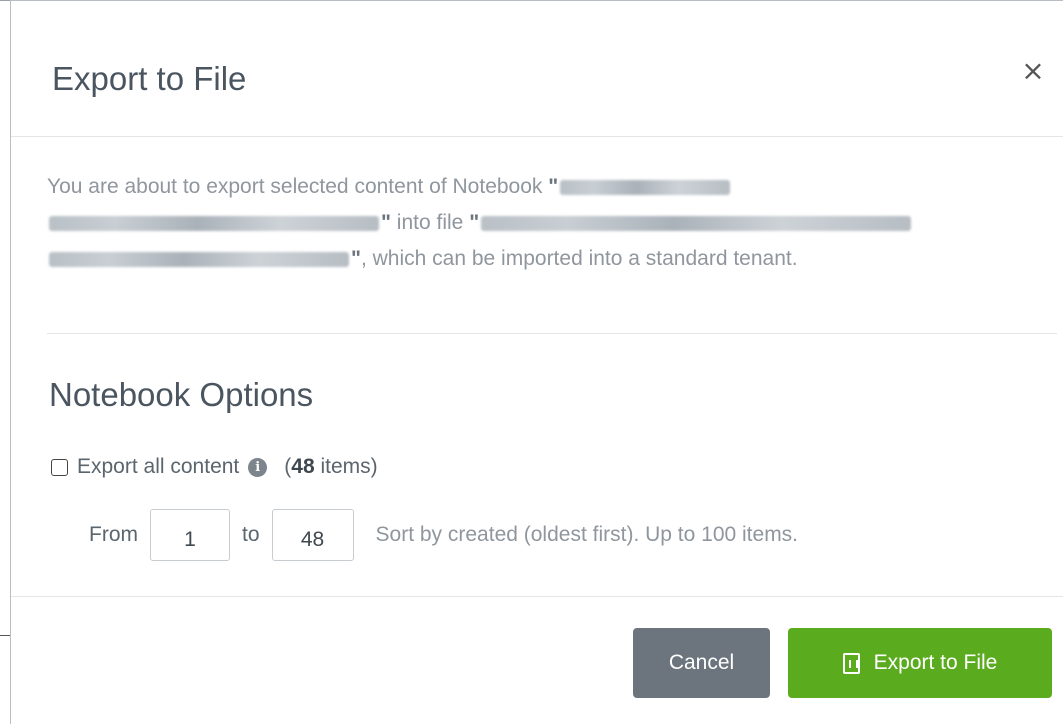 Image resolution: width=1063 pixels, height=725 pixels. What do you see at coordinates (158, 467) in the screenshot?
I see `export-all-label: Export all content` at bounding box center [158, 467].